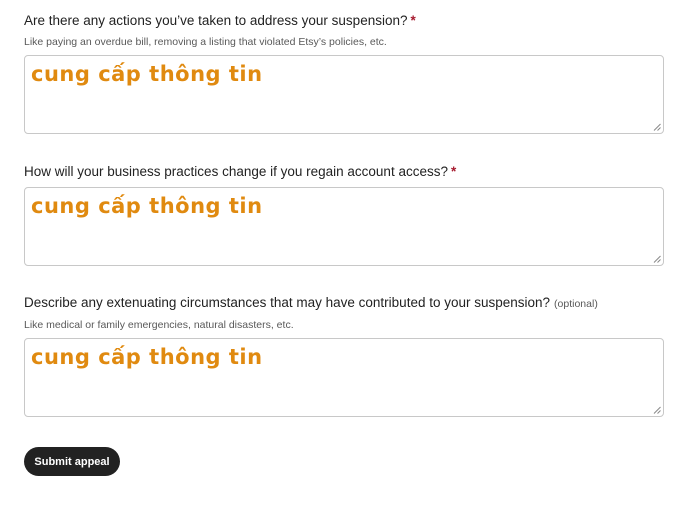 The width and height of the screenshot is (694, 520). Describe the element at coordinates (147, 206) in the screenshot. I see `practices-change-value: cung cấp thông tin` at that location.